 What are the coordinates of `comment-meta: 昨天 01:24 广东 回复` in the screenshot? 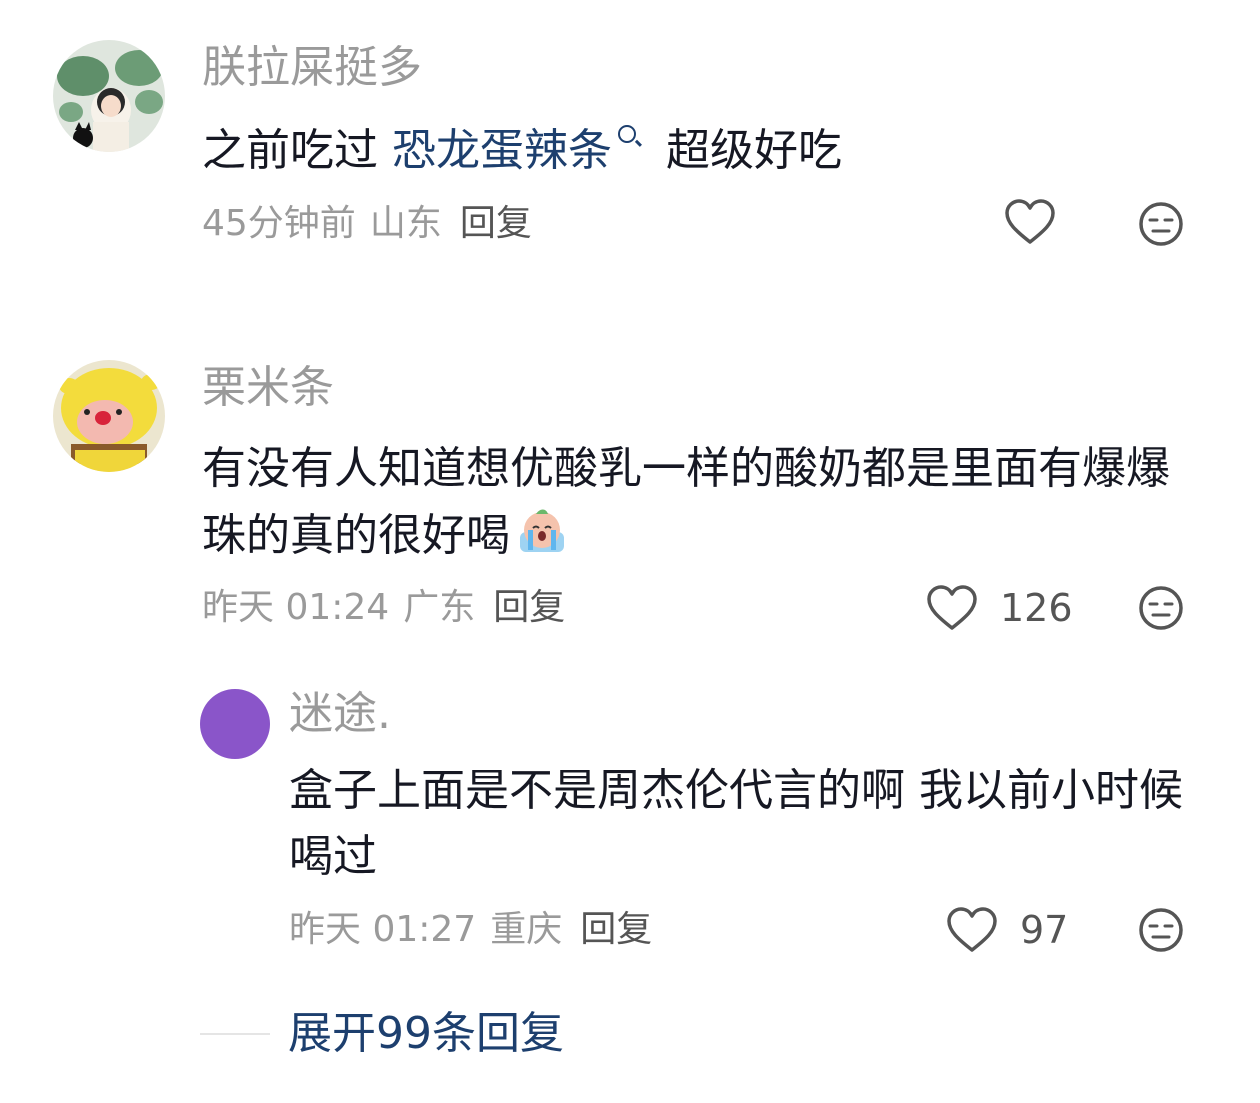 It's located at (383, 608).